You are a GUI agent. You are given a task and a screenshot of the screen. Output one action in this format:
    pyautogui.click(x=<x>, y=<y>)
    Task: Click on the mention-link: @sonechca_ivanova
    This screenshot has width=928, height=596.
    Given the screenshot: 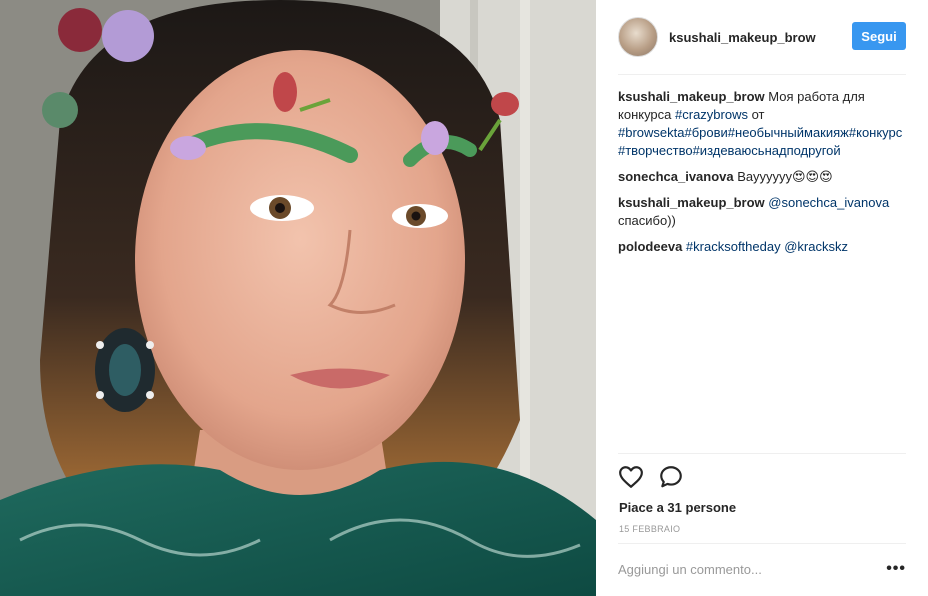 What is the action you would take?
    pyautogui.click(x=828, y=202)
    